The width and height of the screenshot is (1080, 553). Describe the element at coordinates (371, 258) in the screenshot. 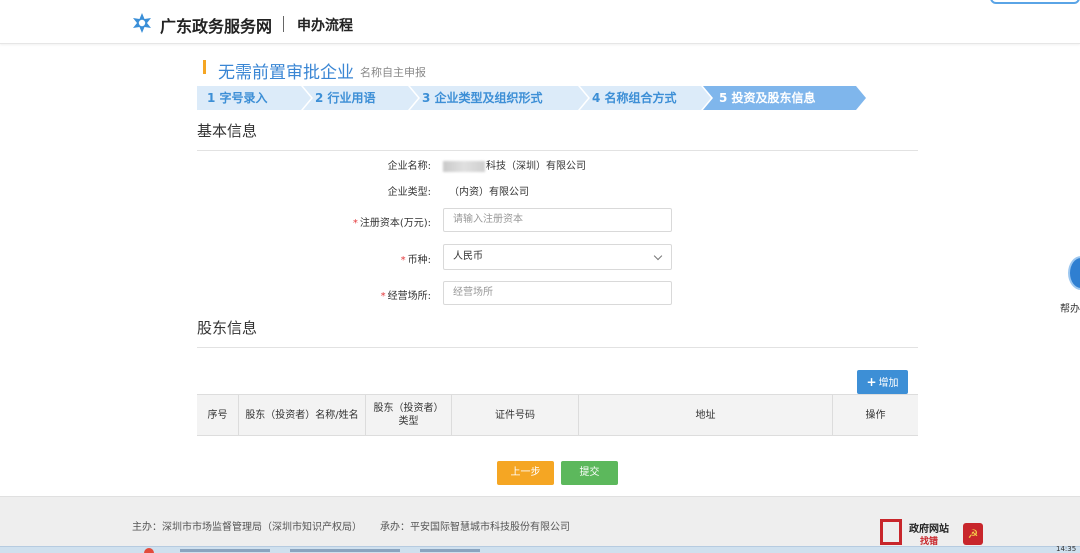

I see `currency-label: * 币种:` at that location.